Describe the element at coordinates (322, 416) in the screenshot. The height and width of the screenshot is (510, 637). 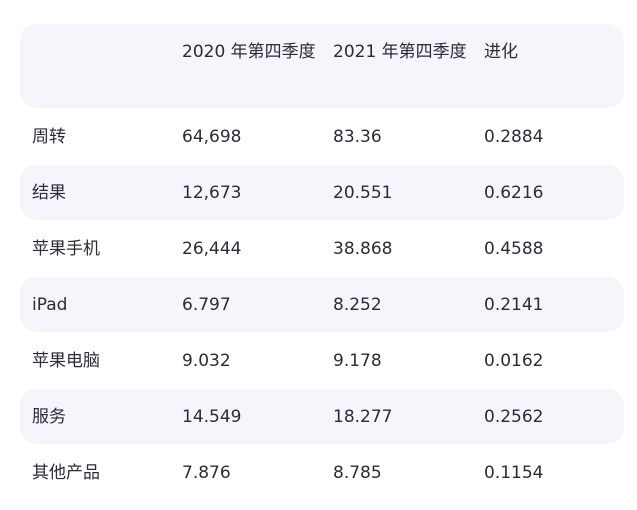
I see `table-row: 服务 14.549 18.277 0.2562` at that location.